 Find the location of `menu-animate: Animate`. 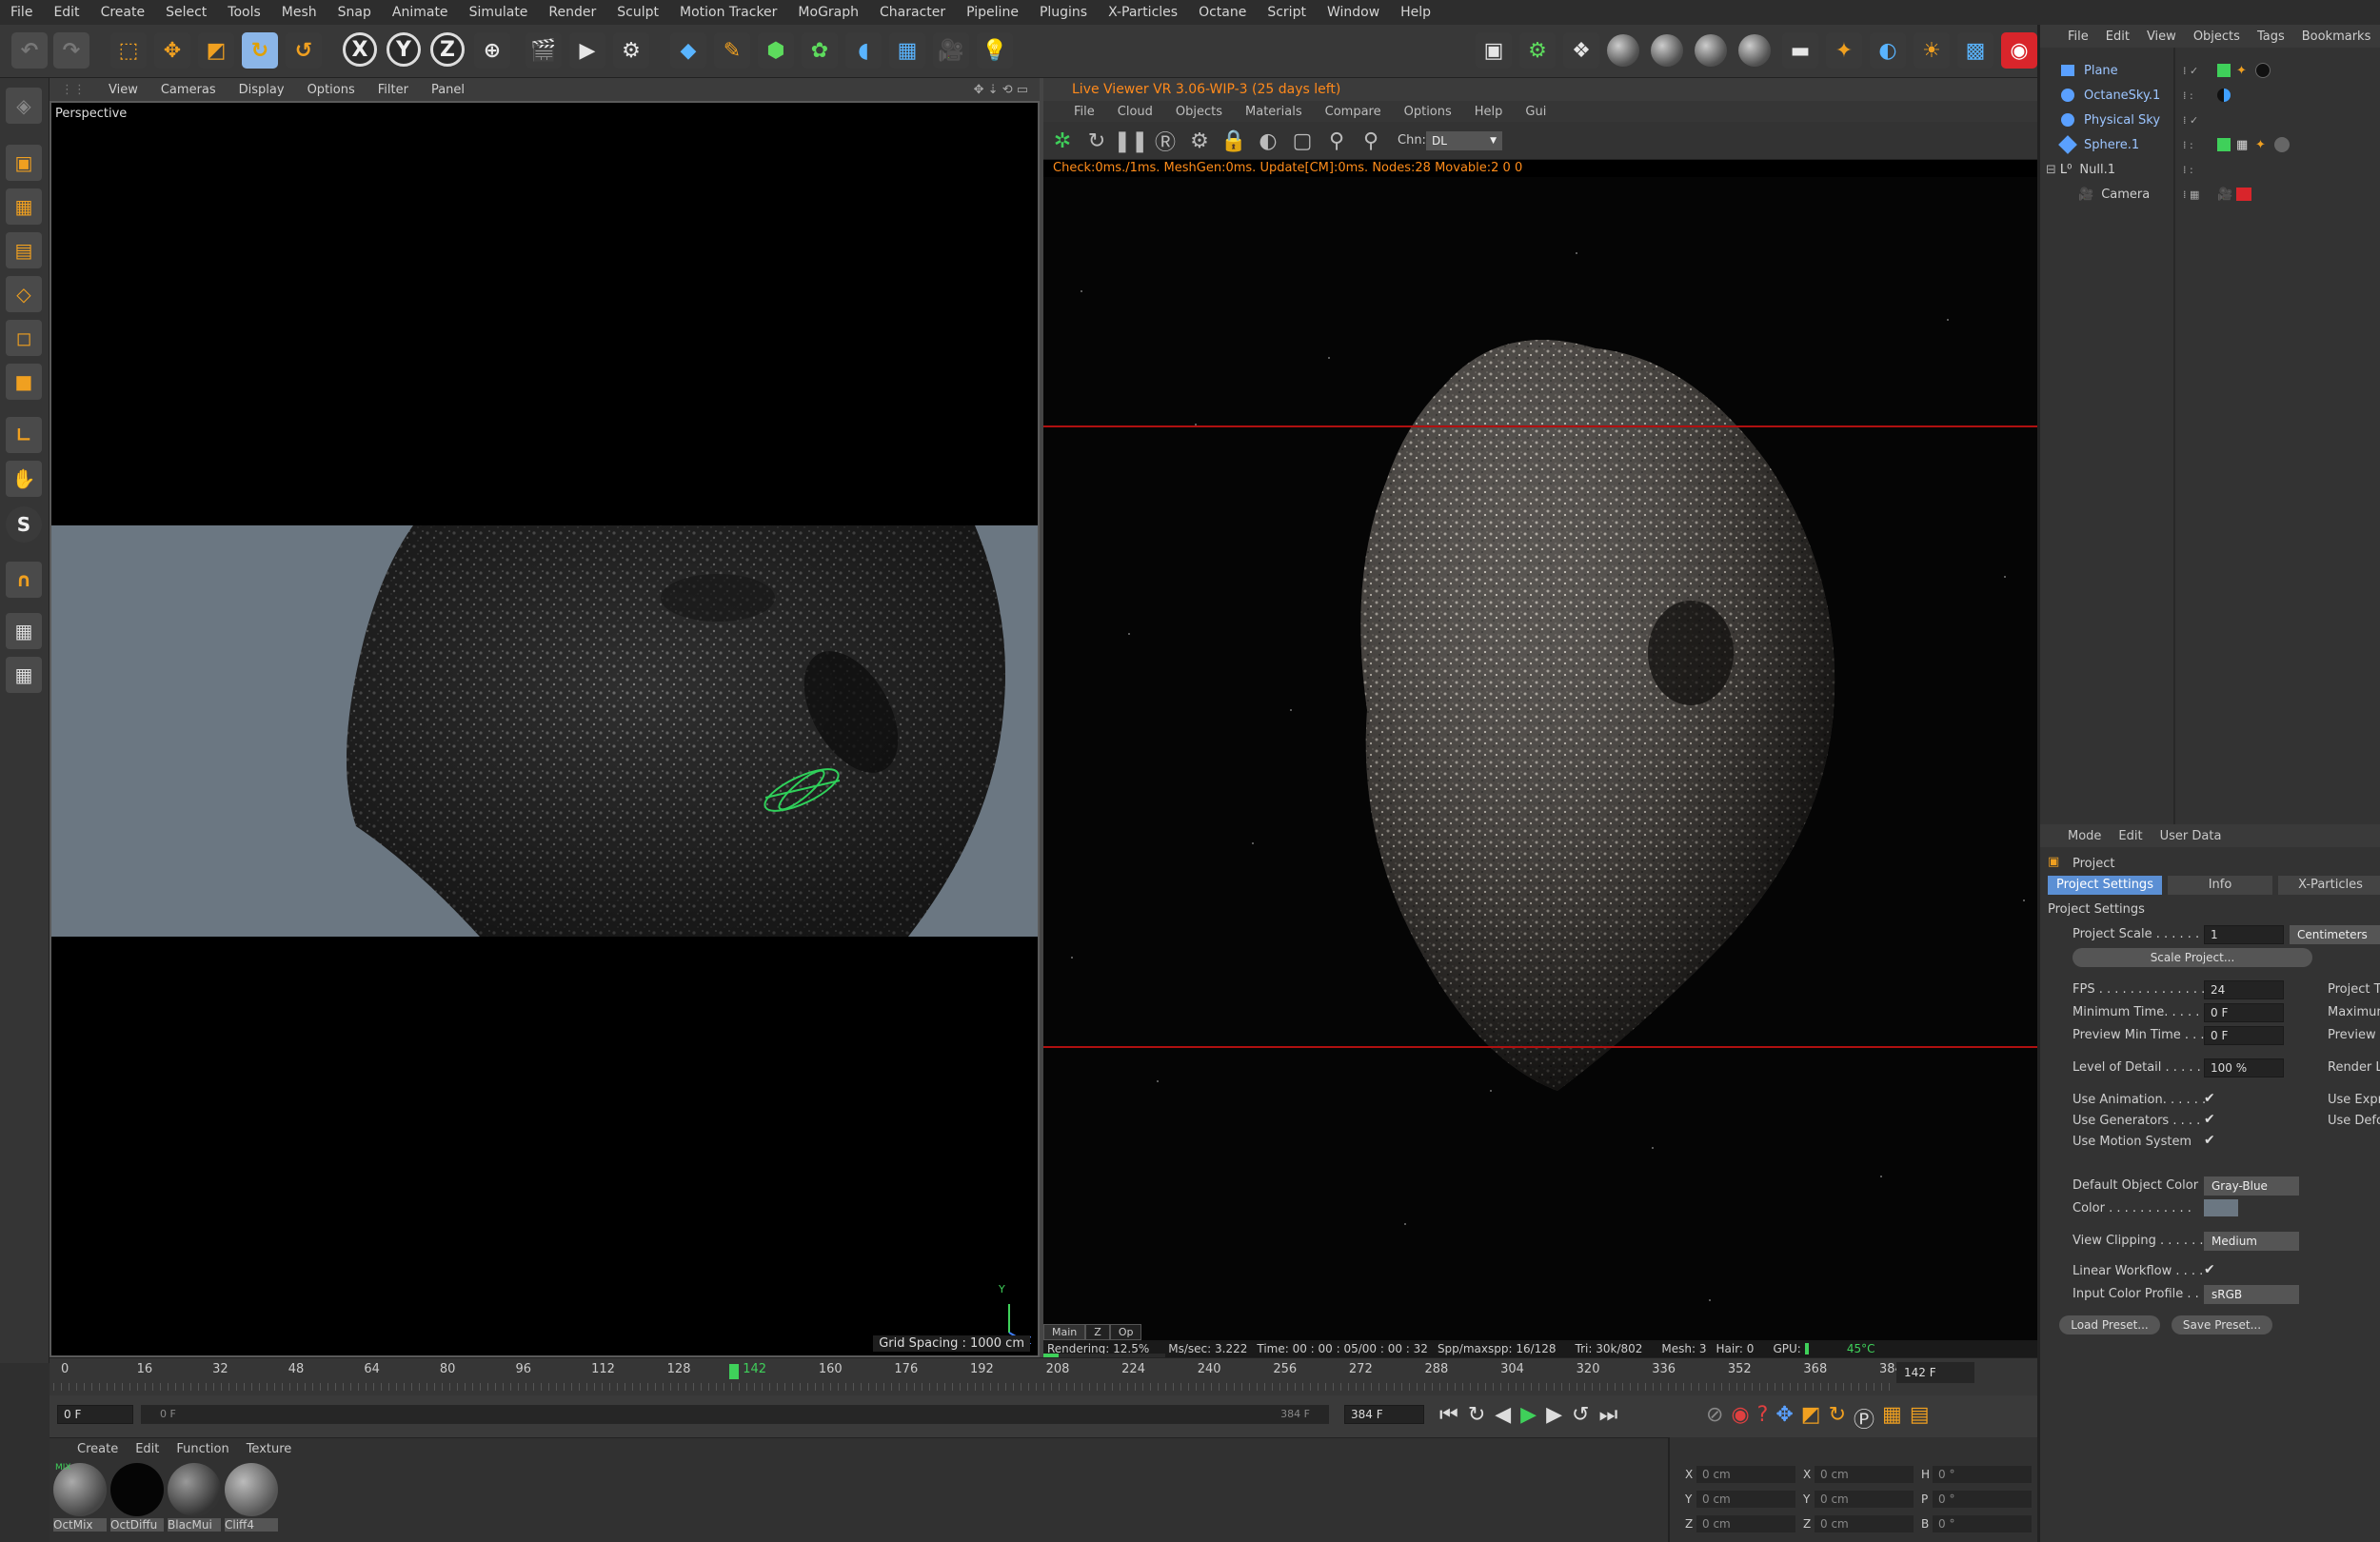

menu-animate: Animate is located at coordinates (420, 13).